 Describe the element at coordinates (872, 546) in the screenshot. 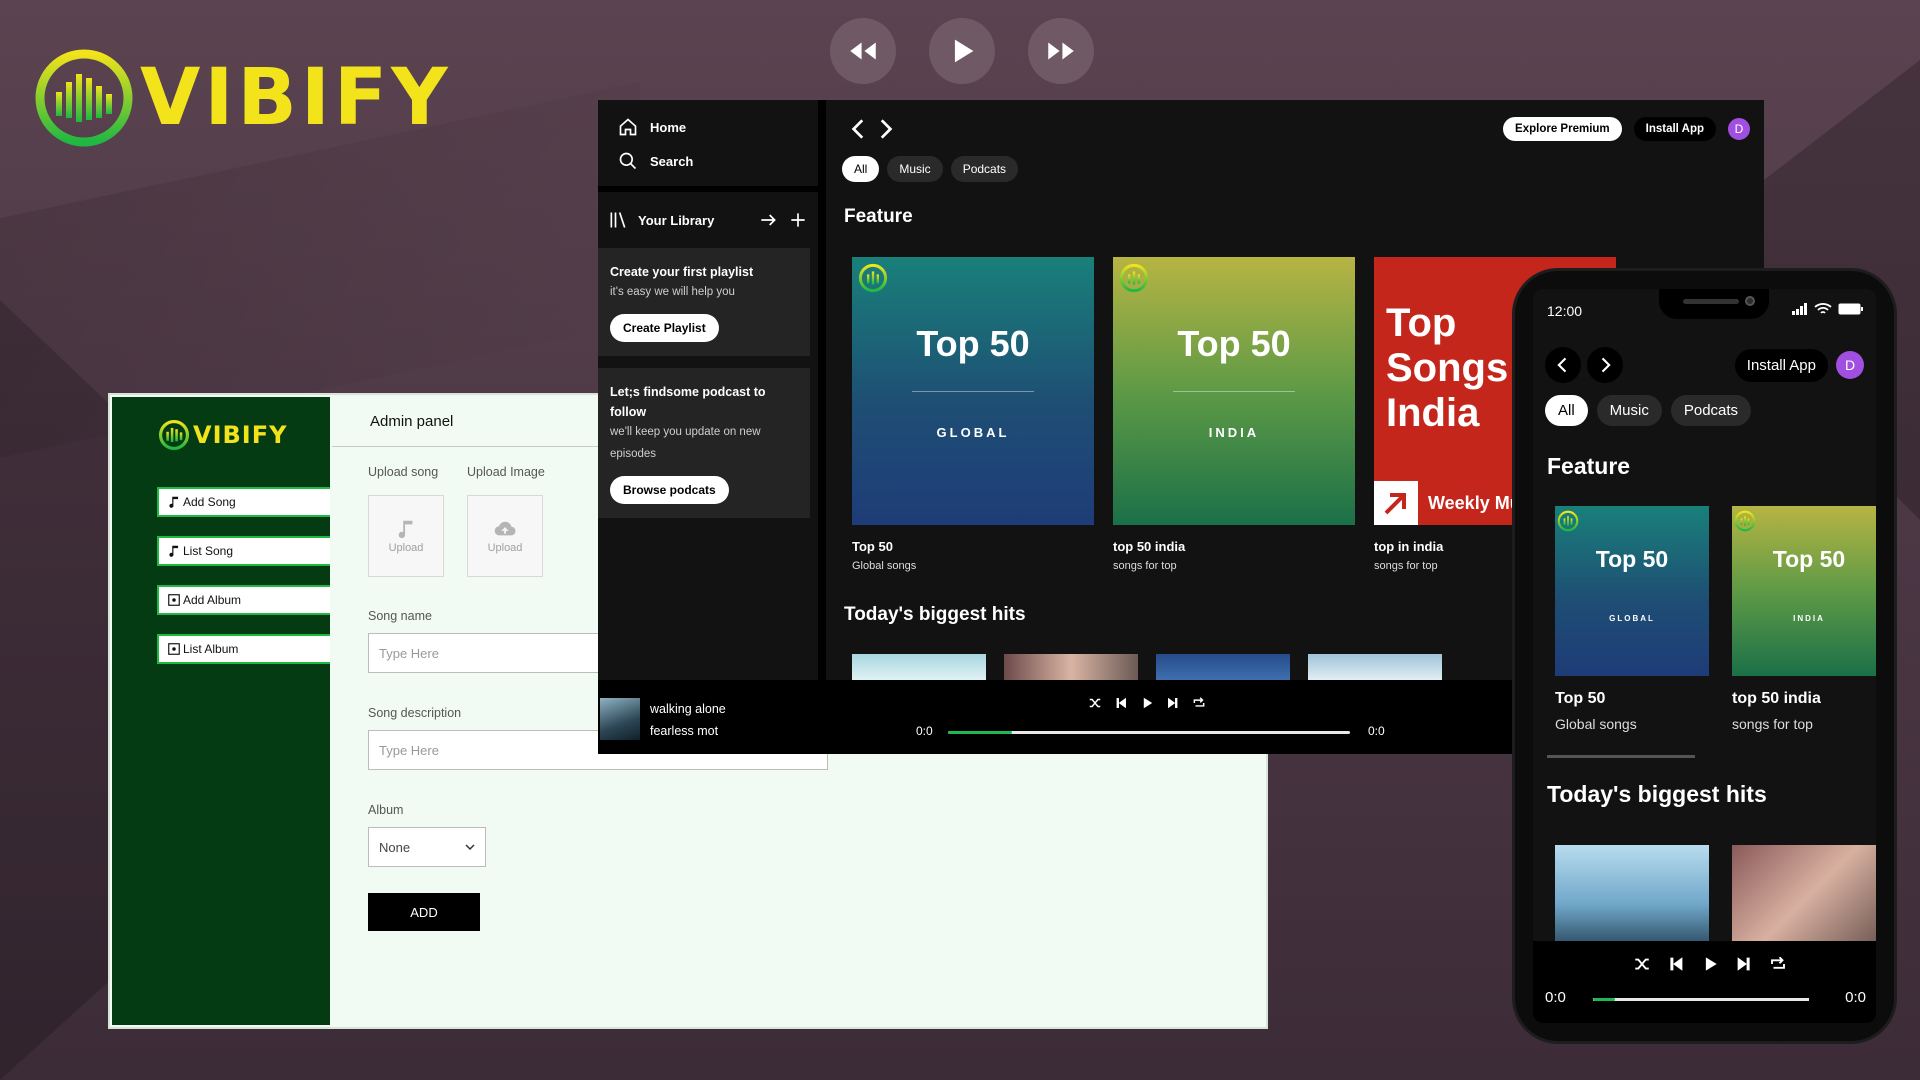

I see `card-title: Top 50` at that location.